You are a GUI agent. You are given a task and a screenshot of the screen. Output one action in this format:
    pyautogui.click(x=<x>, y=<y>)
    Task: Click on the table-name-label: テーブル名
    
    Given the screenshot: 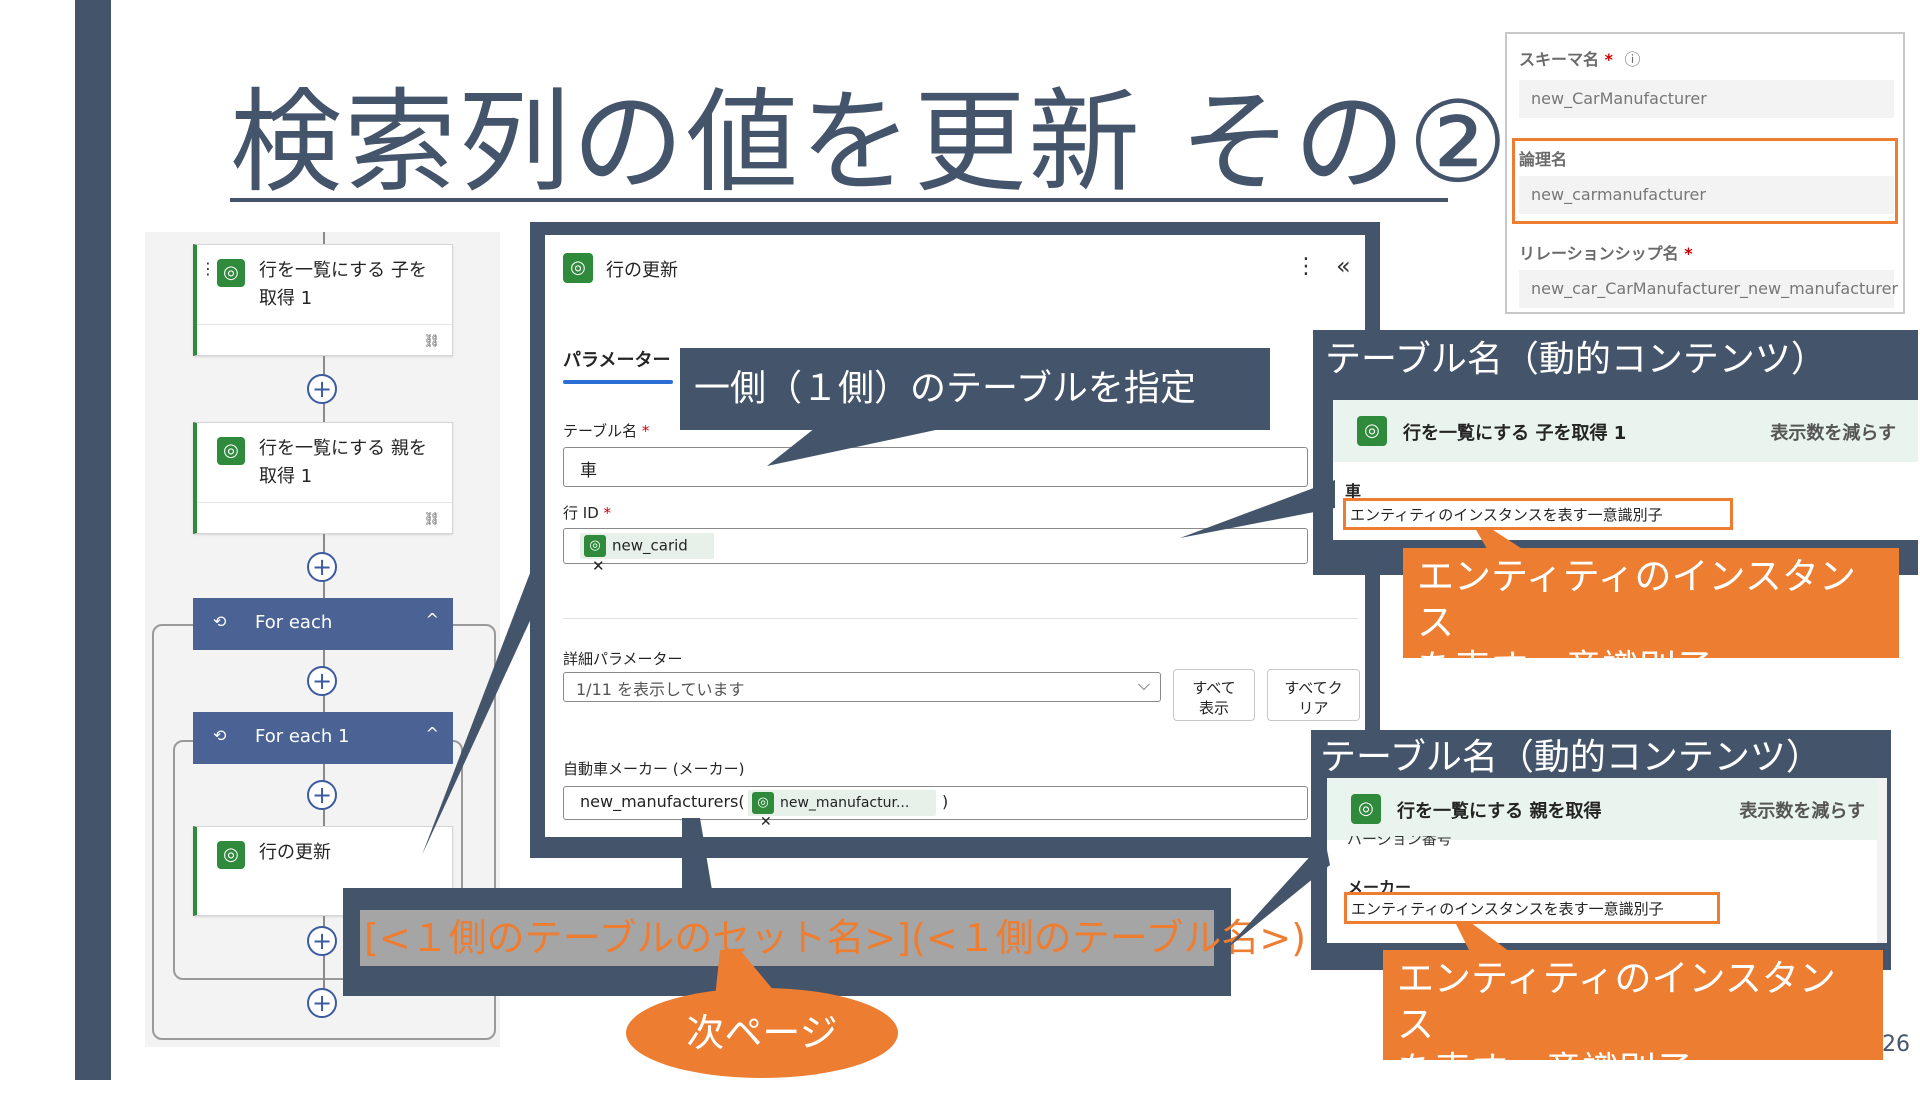 What is the action you would take?
    pyautogui.click(x=600, y=431)
    